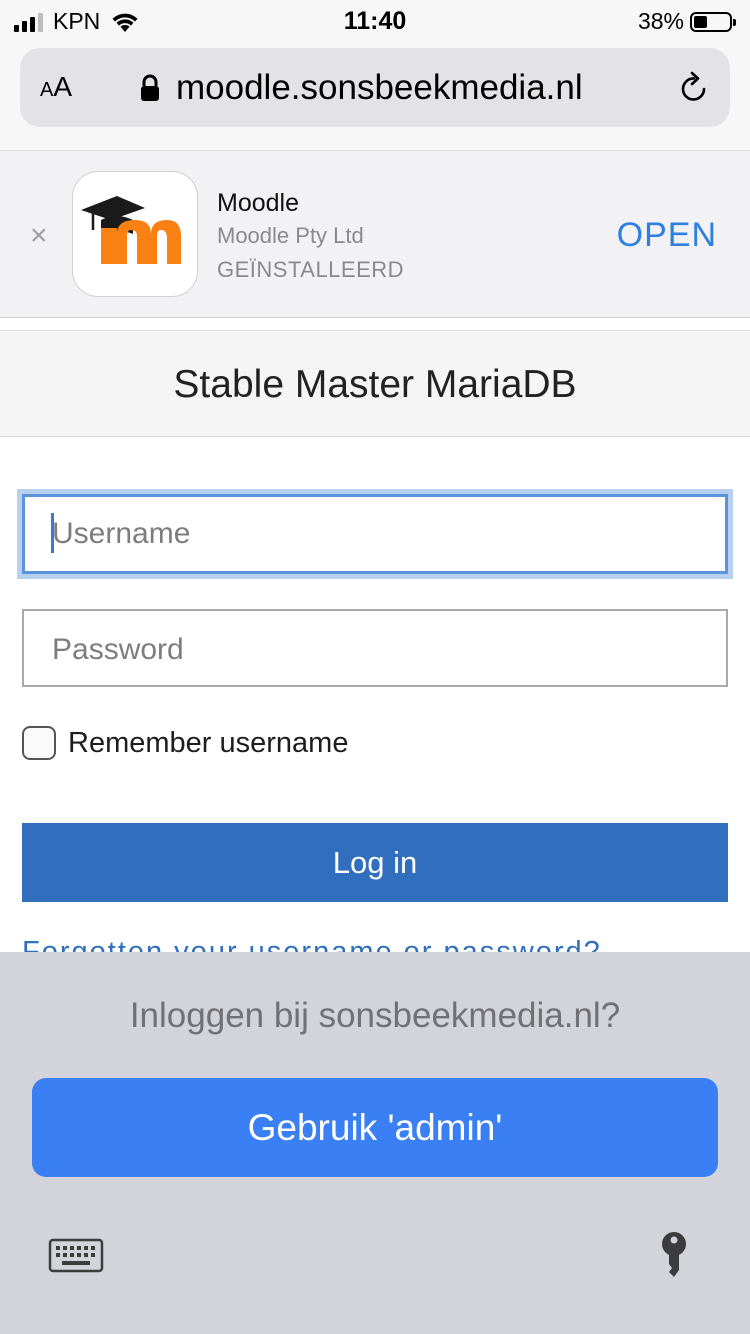 Image resolution: width=750 pixels, height=1334 pixels. What do you see at coordinates (121, 533) in the screenshot?
I see `username-placeholder: Username` at bounding box center [121, 533].